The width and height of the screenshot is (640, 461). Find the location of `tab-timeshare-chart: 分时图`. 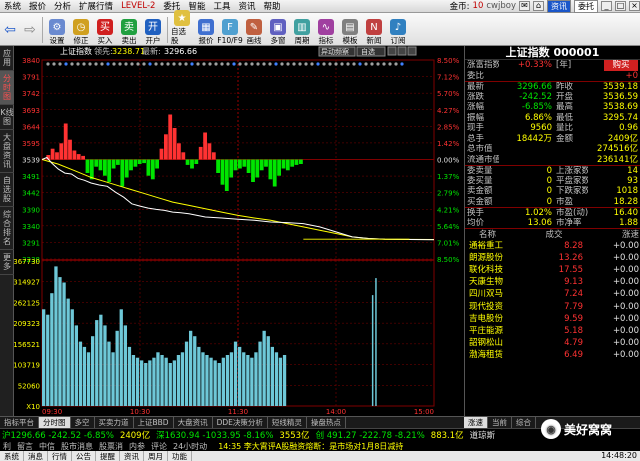

tab-timeshare-chart: 分时图 is located at coordinates (55, 422).